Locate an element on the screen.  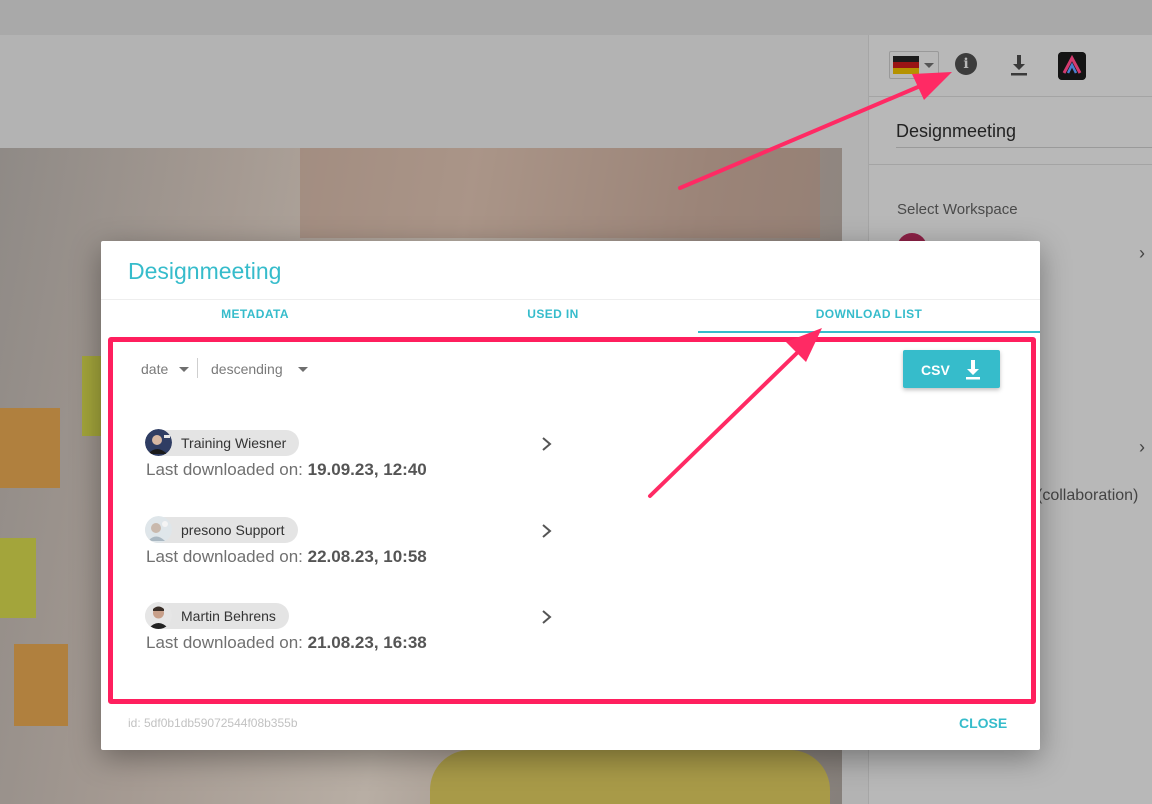
user-chip: Martin Behrens is located at coordinates (217, 615).